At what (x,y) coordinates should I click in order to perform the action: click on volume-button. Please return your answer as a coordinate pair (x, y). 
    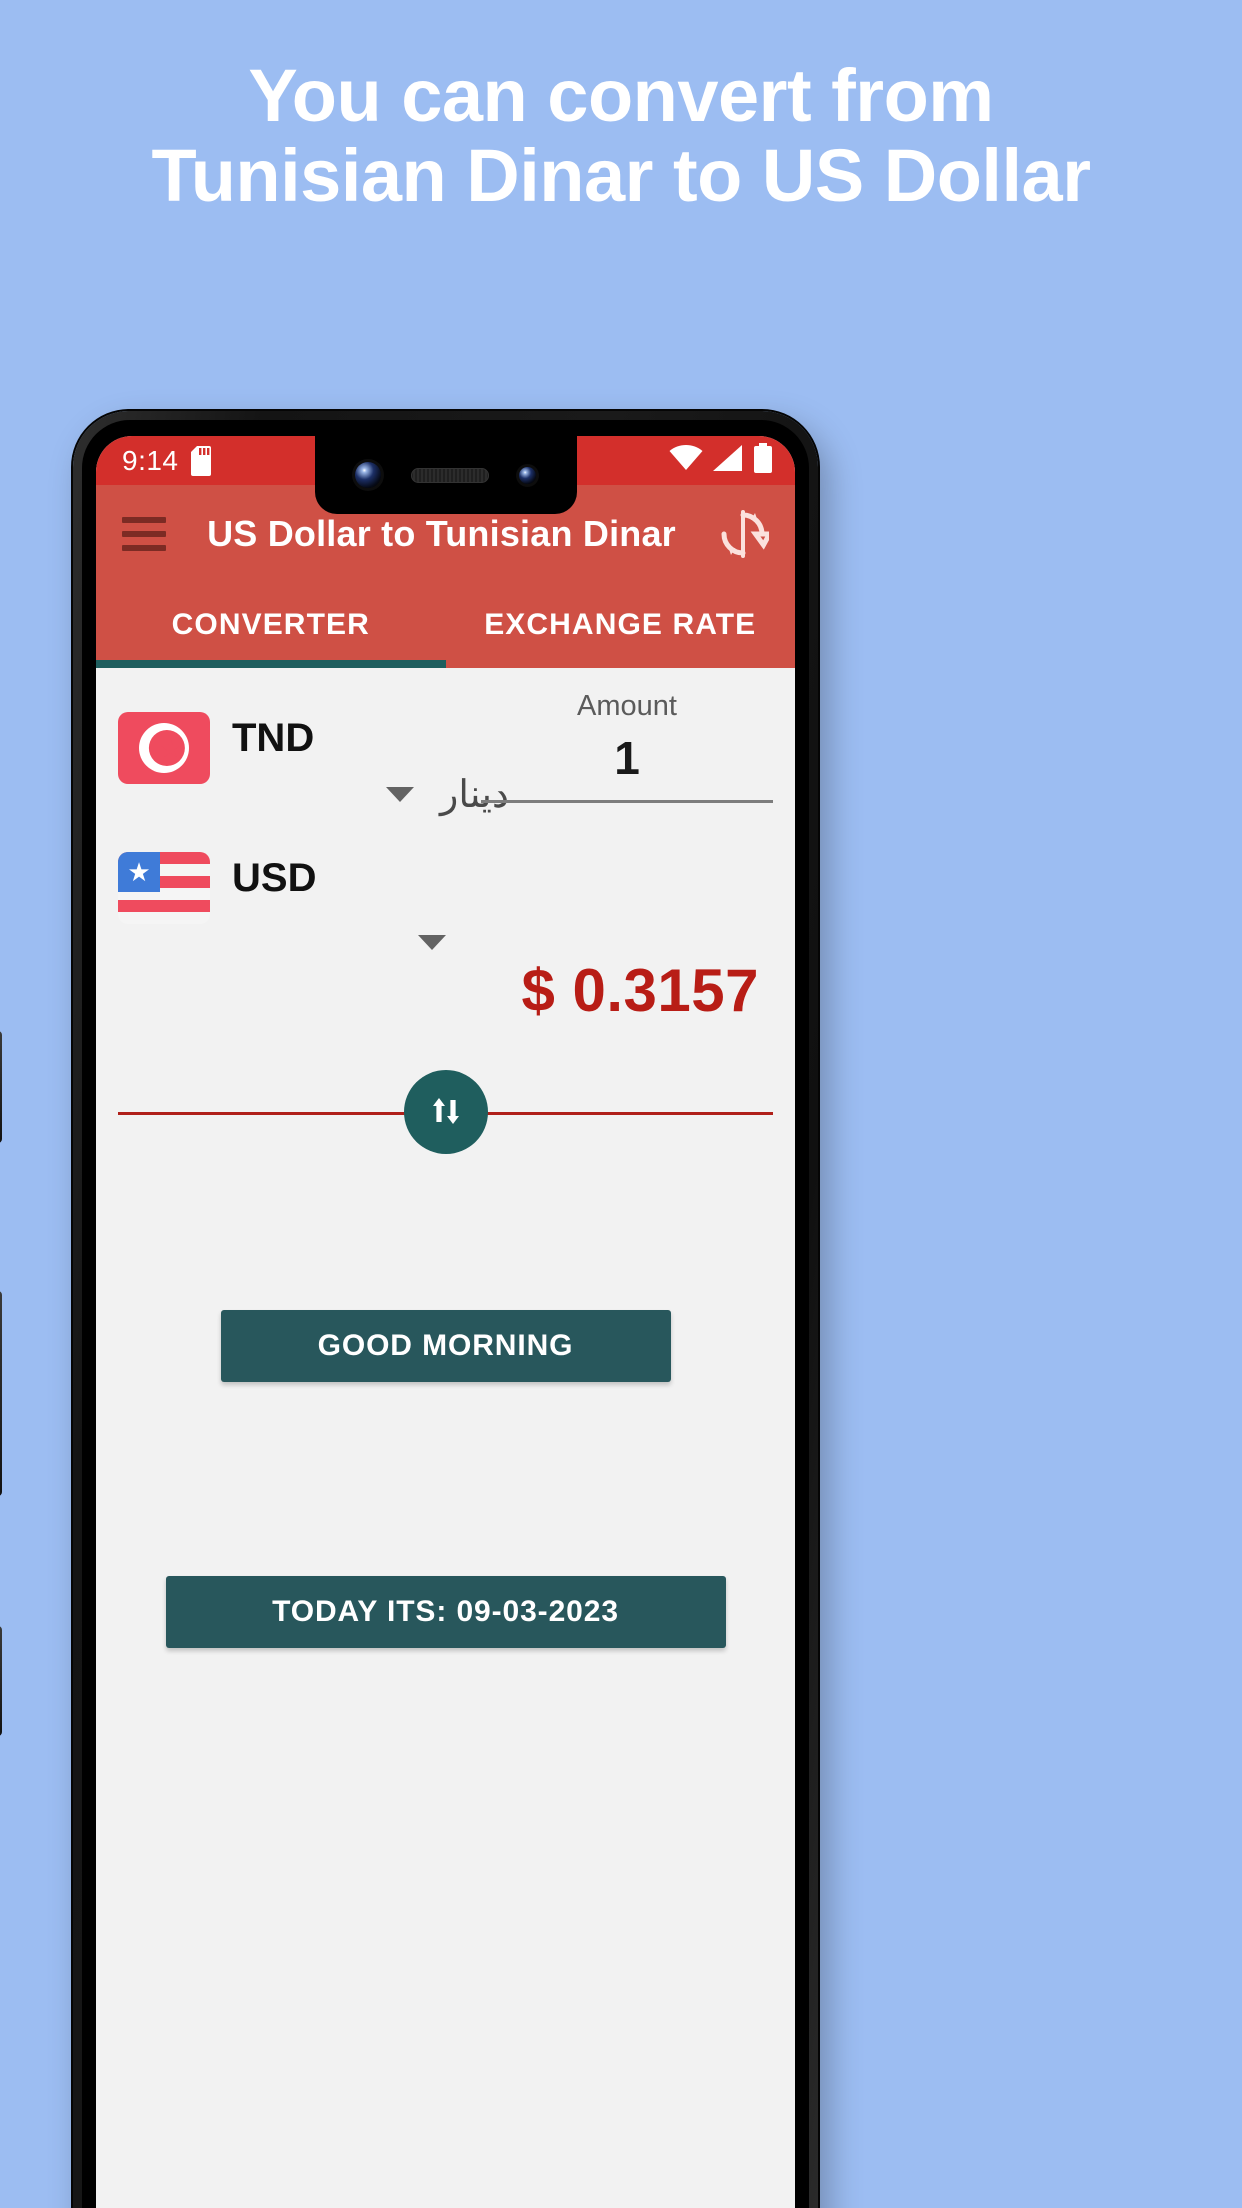
    Looking at the image, I should click on (1, 1393).